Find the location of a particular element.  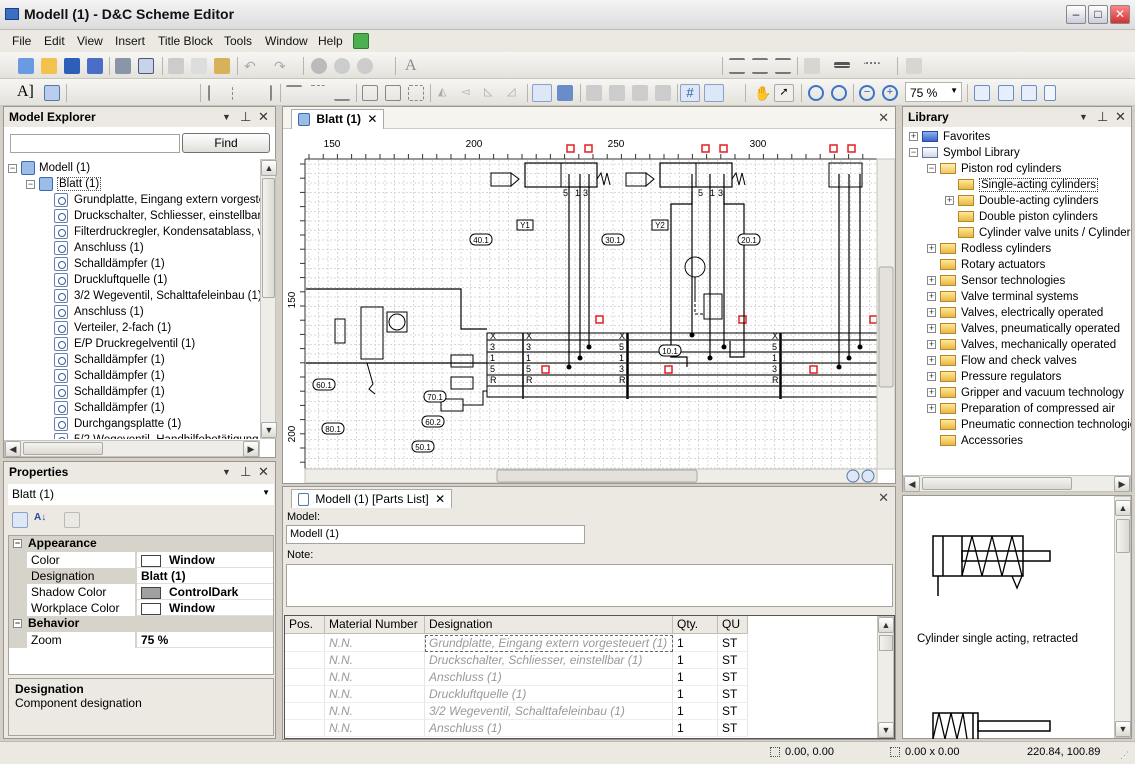

close-editor-icon: ✕ is located at coordinates (883, 118).